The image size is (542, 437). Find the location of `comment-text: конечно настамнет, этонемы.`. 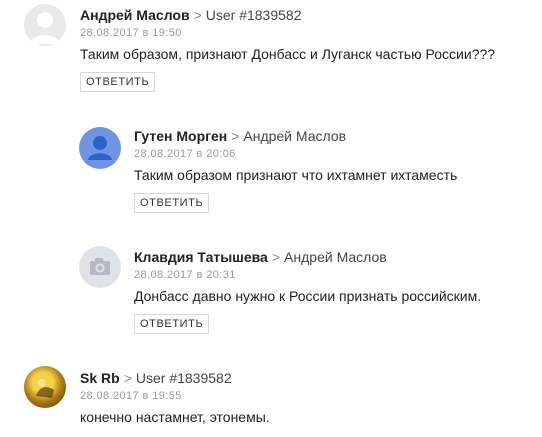

comment-text: конечно настамнет, этонемы. is located at coordinates (175, 417).